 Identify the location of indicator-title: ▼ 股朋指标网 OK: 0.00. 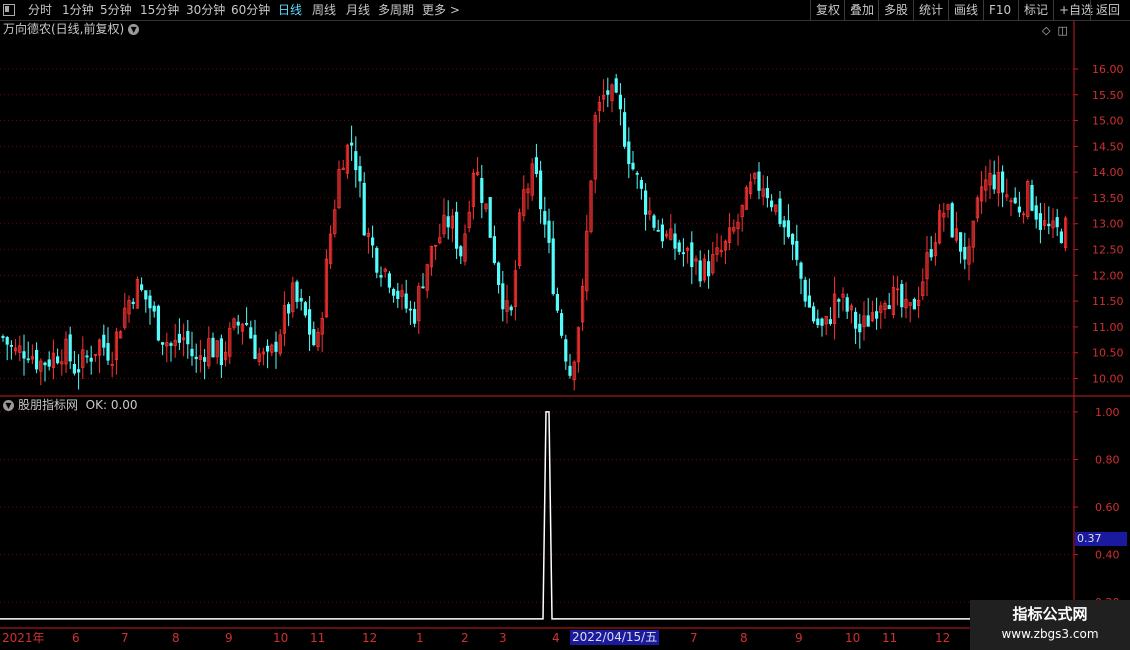
(70, 405).